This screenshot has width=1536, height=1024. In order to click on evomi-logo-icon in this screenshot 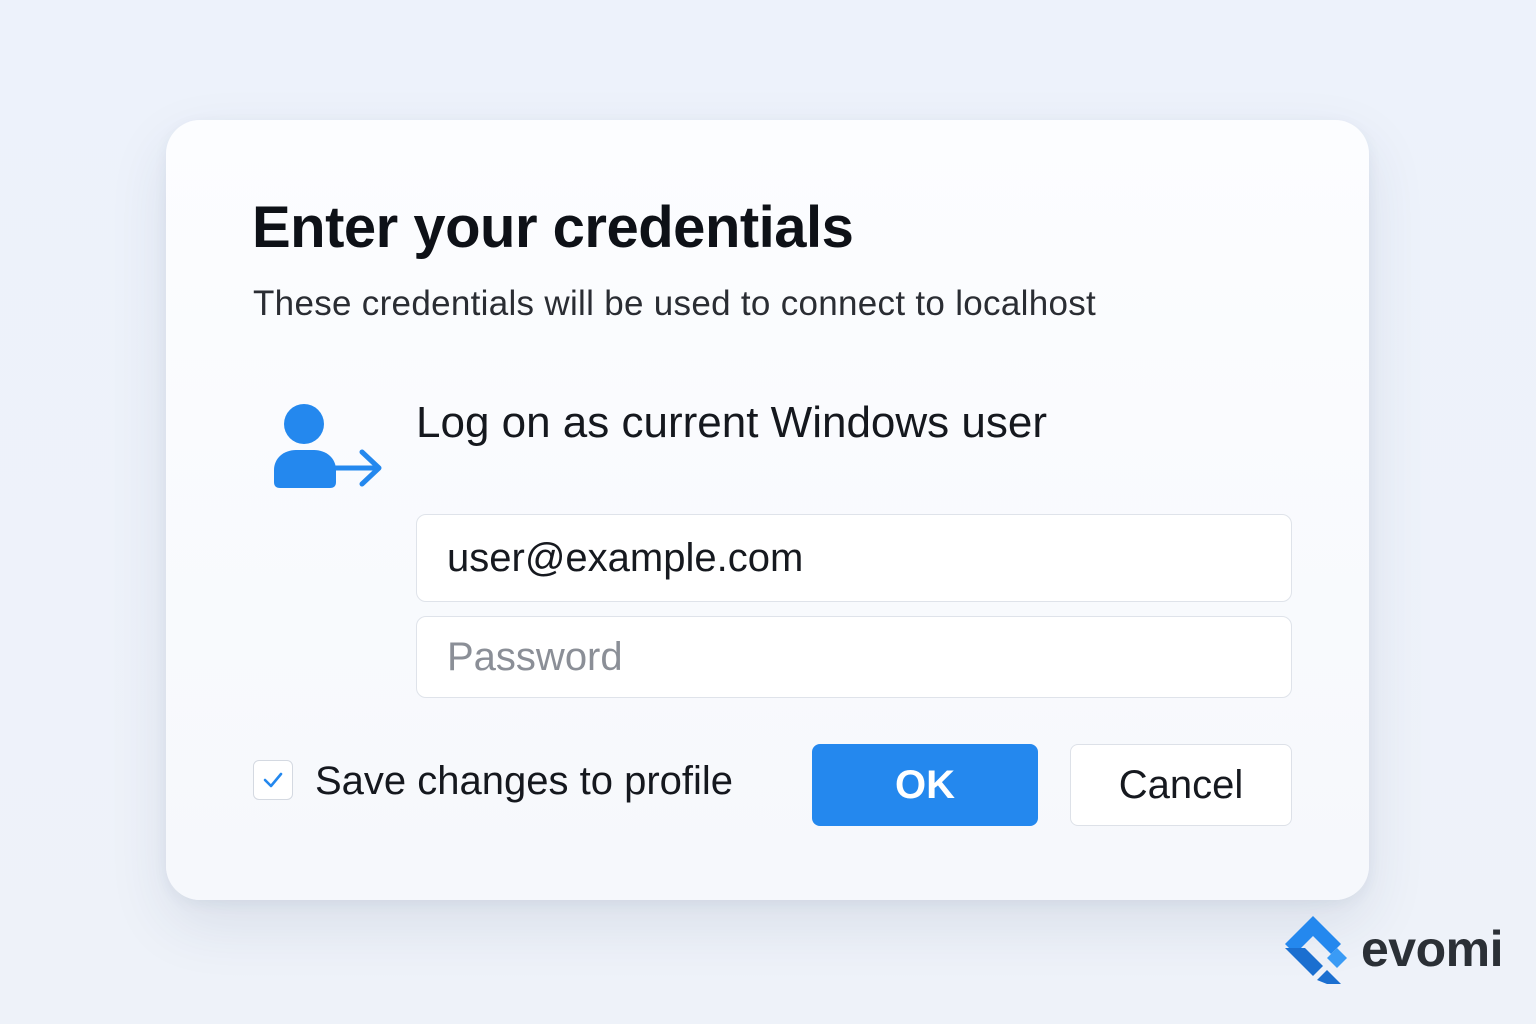, I will do `click(1323, 950)`.